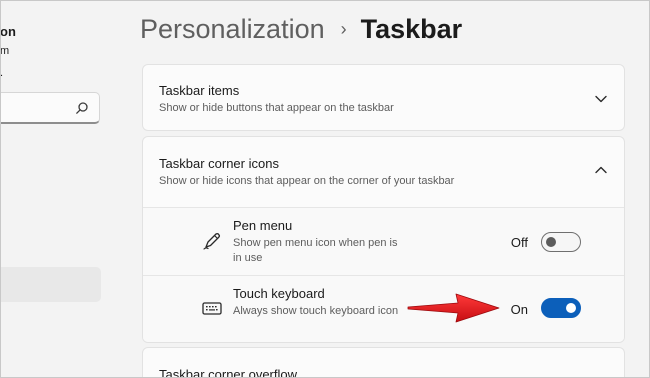 This screenshot has width=650, height=378. I want to click on annotation-arrow-icon, so click(453, 308).